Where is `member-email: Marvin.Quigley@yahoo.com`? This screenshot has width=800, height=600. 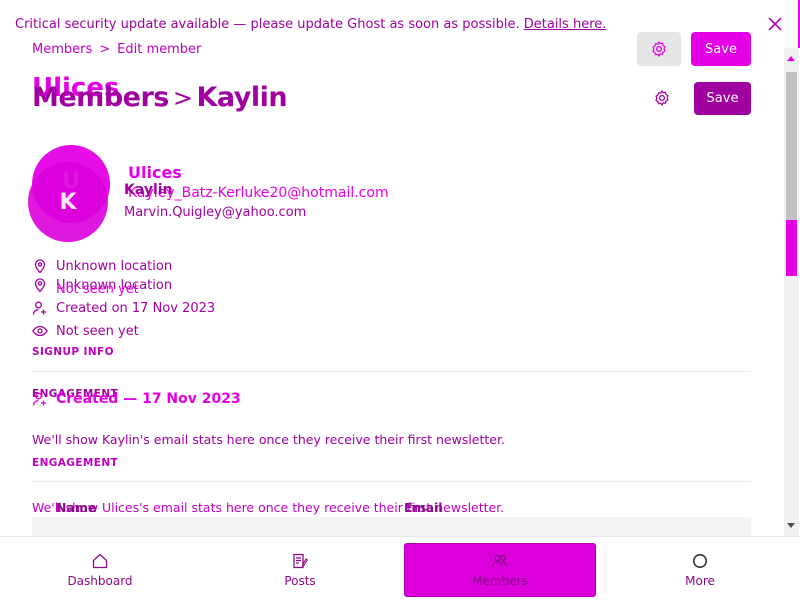 member-email: Marvin.Quigley@yahoo.com is located at coordinates (215, 212).